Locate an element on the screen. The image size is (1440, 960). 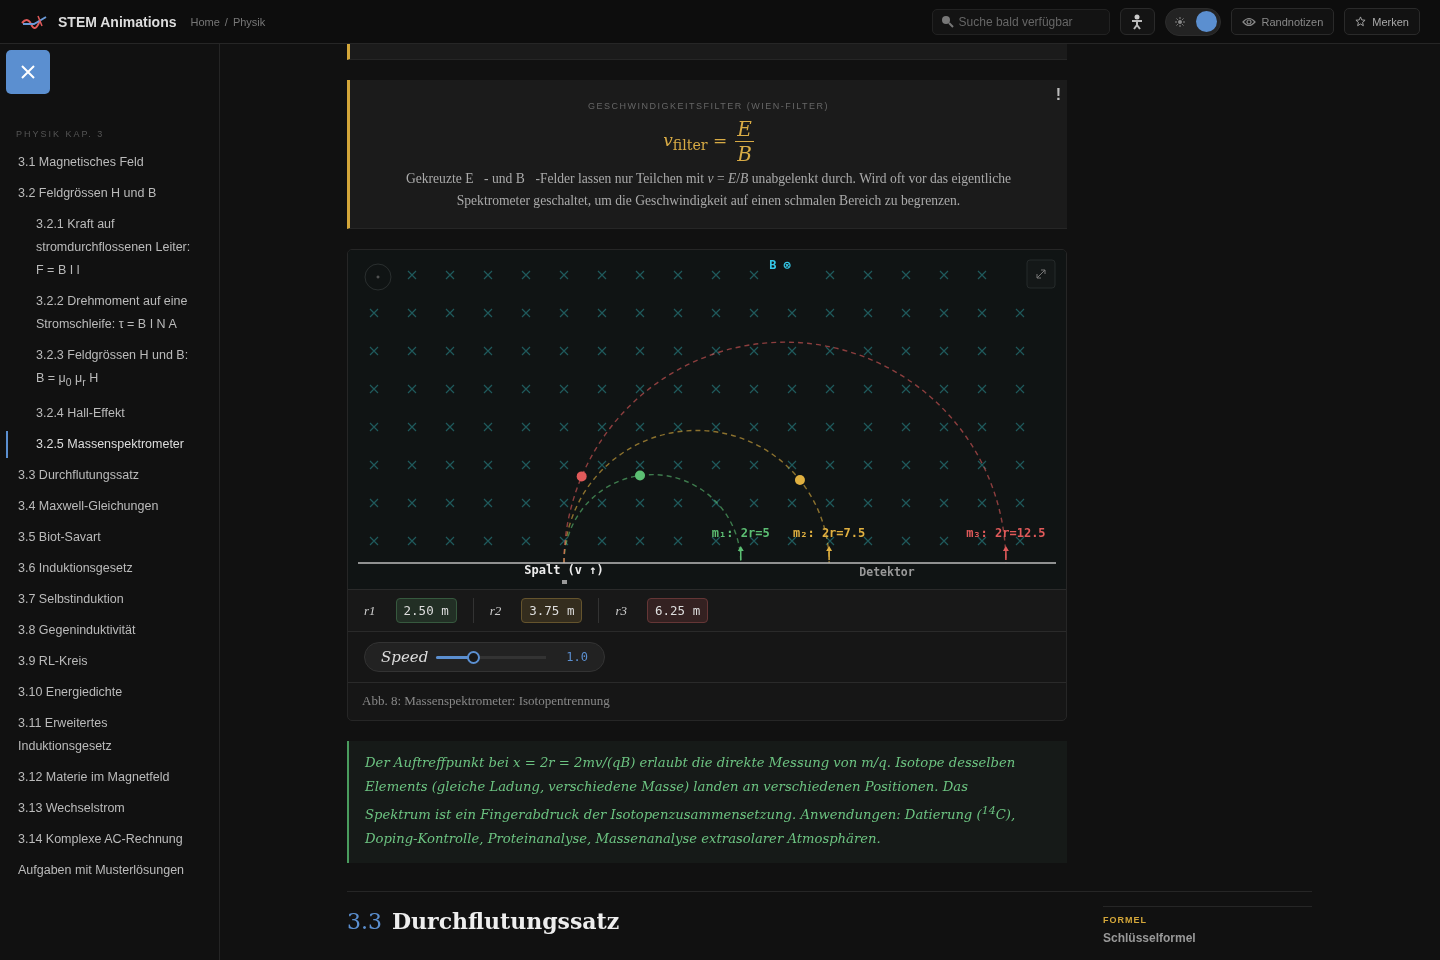
radius-value: 2.50 m is located at coordinates (426, 610).